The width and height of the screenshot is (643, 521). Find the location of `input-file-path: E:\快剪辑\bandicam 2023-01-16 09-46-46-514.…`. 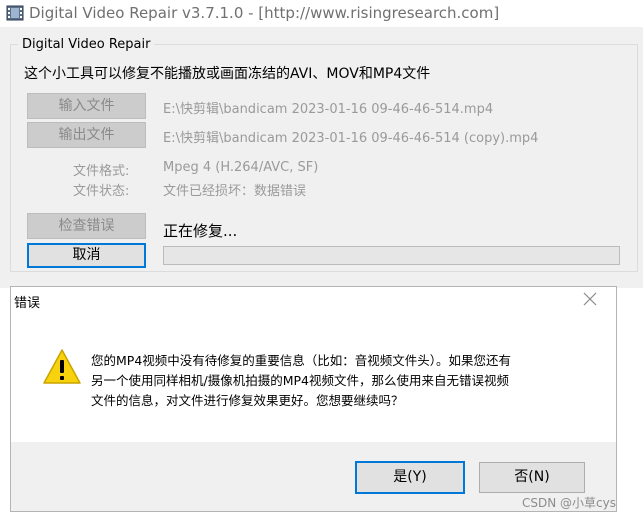

input-file-path: E:\快剪辑\bandicam 2023-01-16 09-46-46-514.… is located at coordinates (328, 109).